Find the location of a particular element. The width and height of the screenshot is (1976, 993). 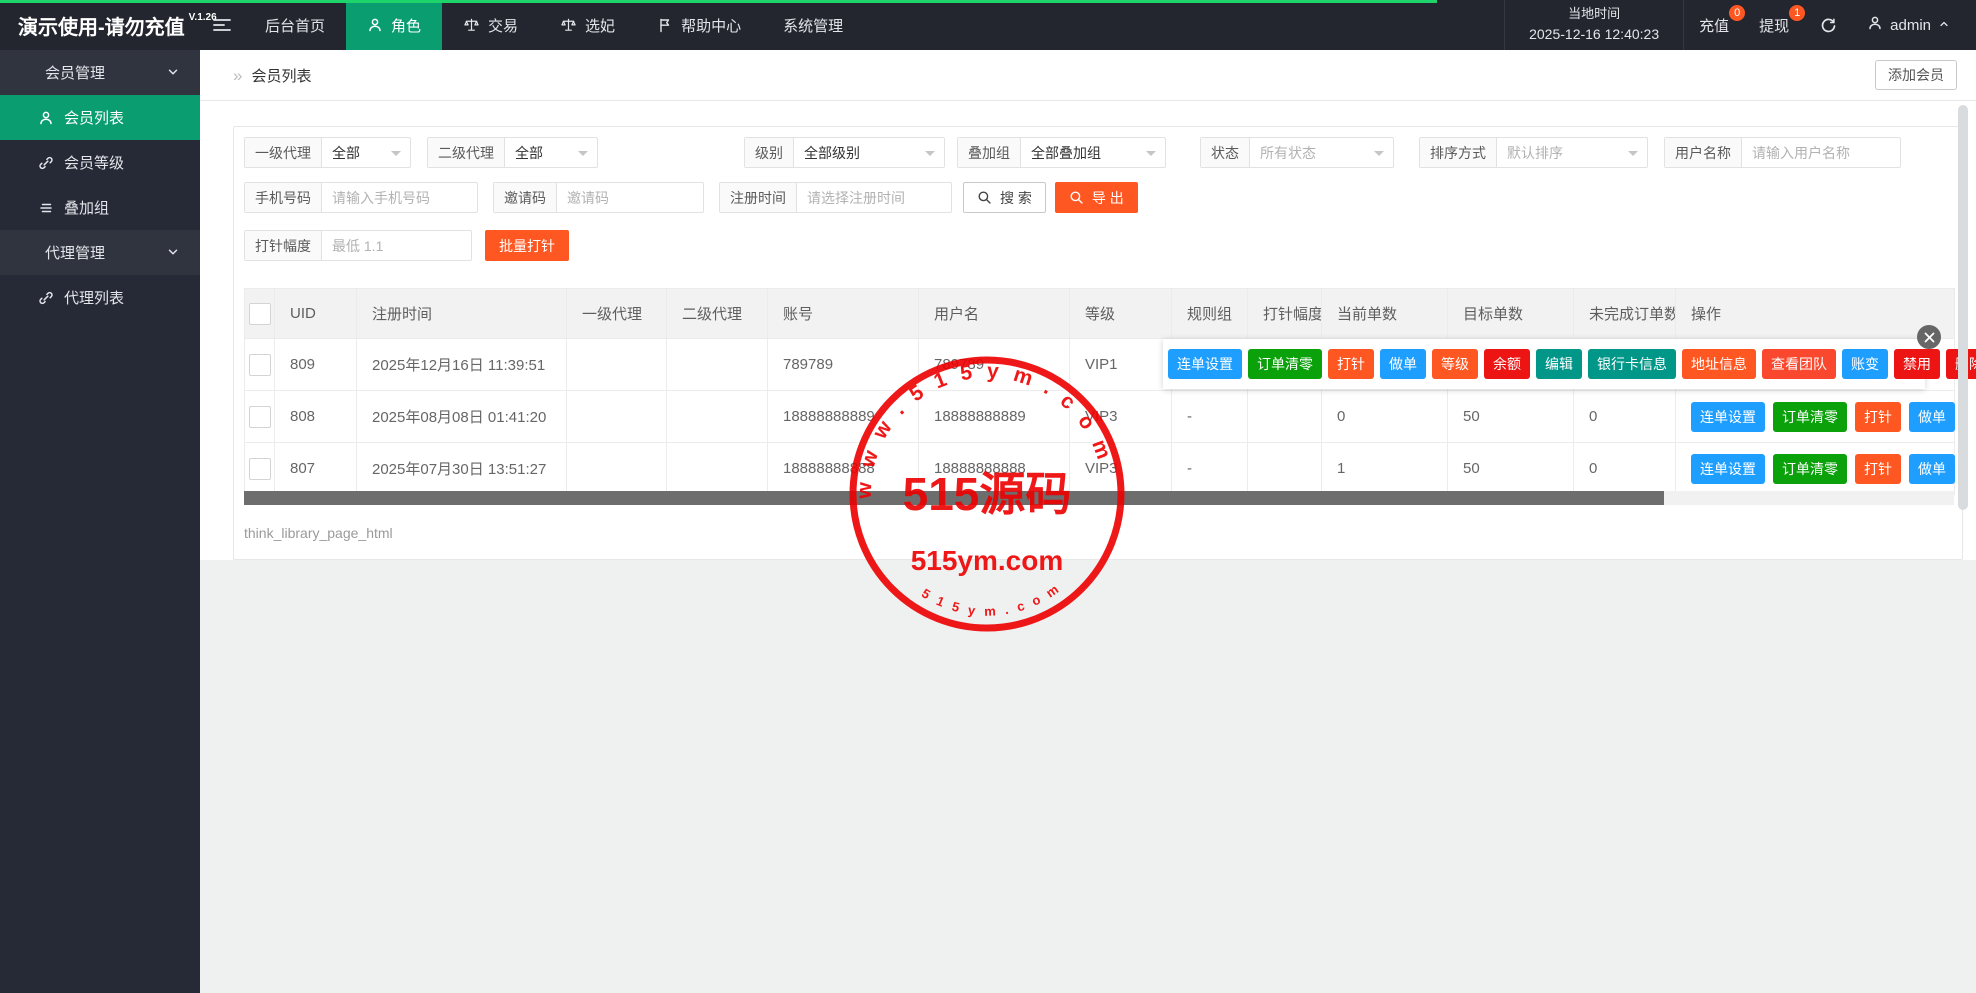

cell-uid: 807 is located at coordinates (315, 468).